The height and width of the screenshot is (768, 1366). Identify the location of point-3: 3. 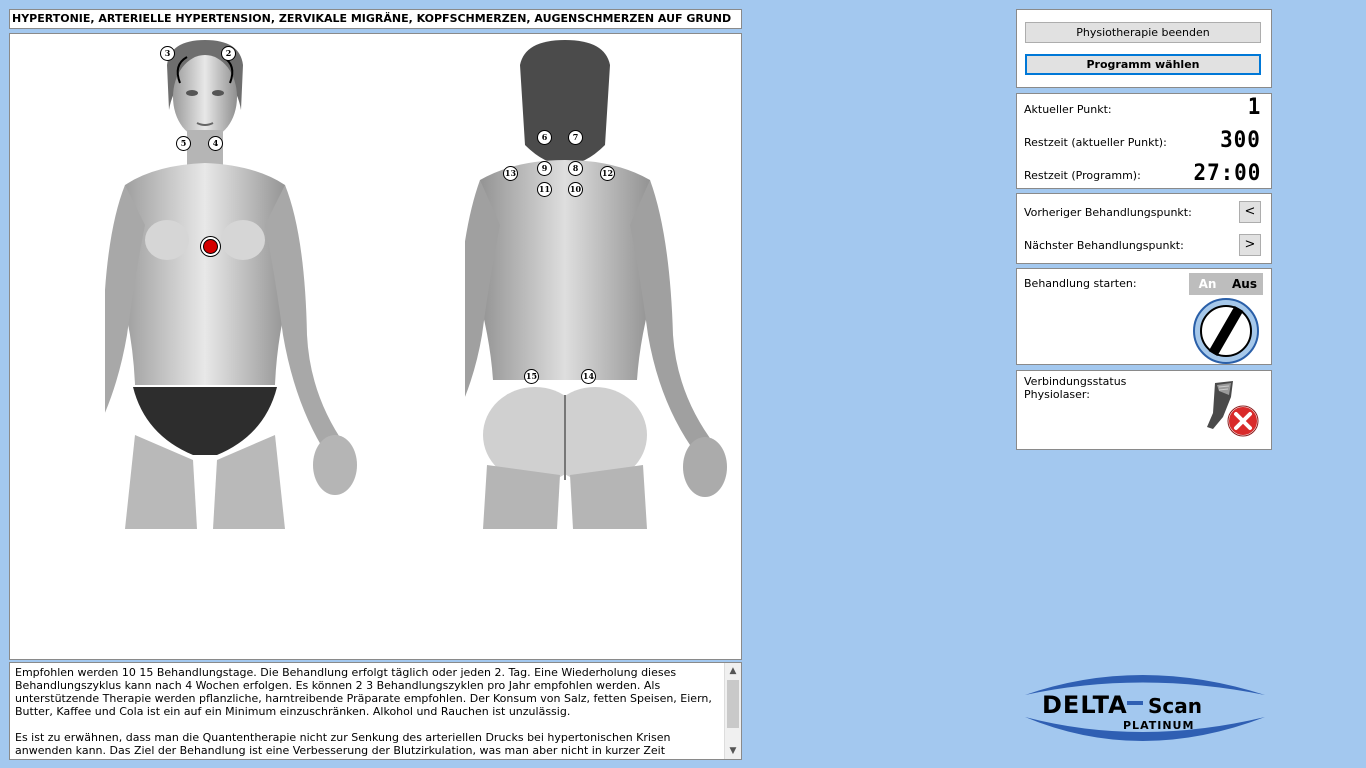
(167, 53).